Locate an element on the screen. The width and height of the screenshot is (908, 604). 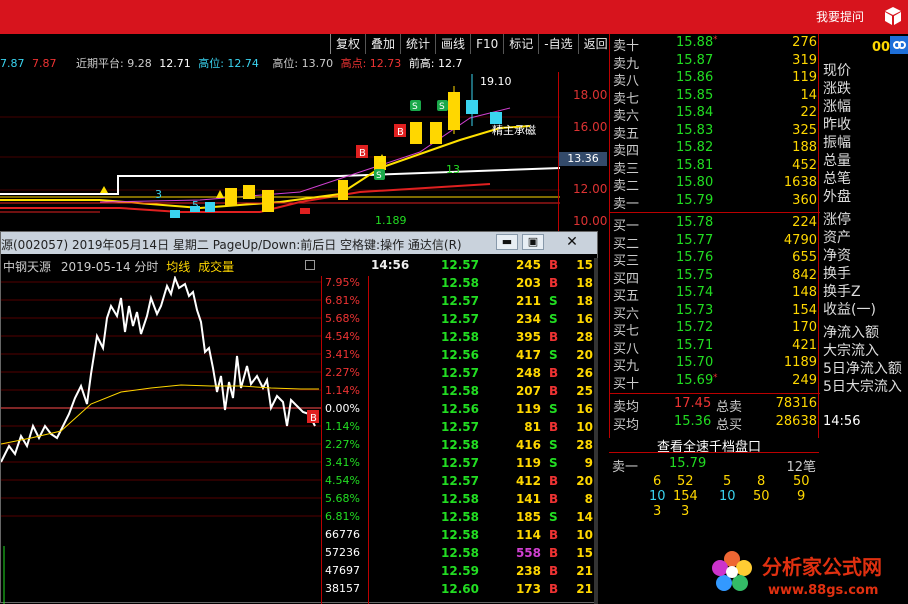
cube-icon is located at coordinates (893, 16).